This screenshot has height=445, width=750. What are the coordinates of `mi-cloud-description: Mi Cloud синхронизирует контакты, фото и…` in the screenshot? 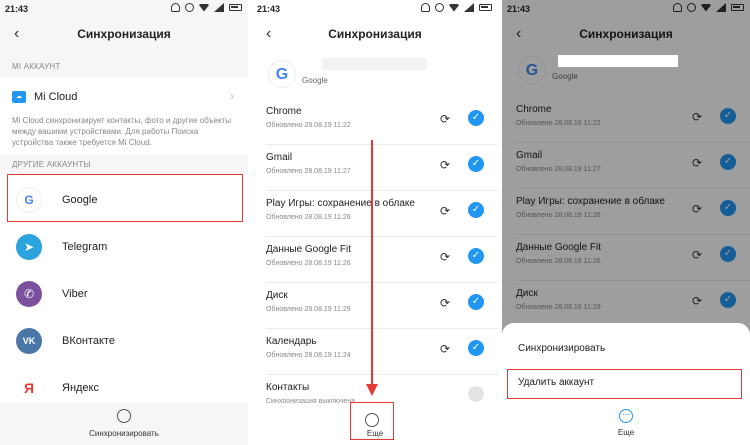 It's located at (121, 131).